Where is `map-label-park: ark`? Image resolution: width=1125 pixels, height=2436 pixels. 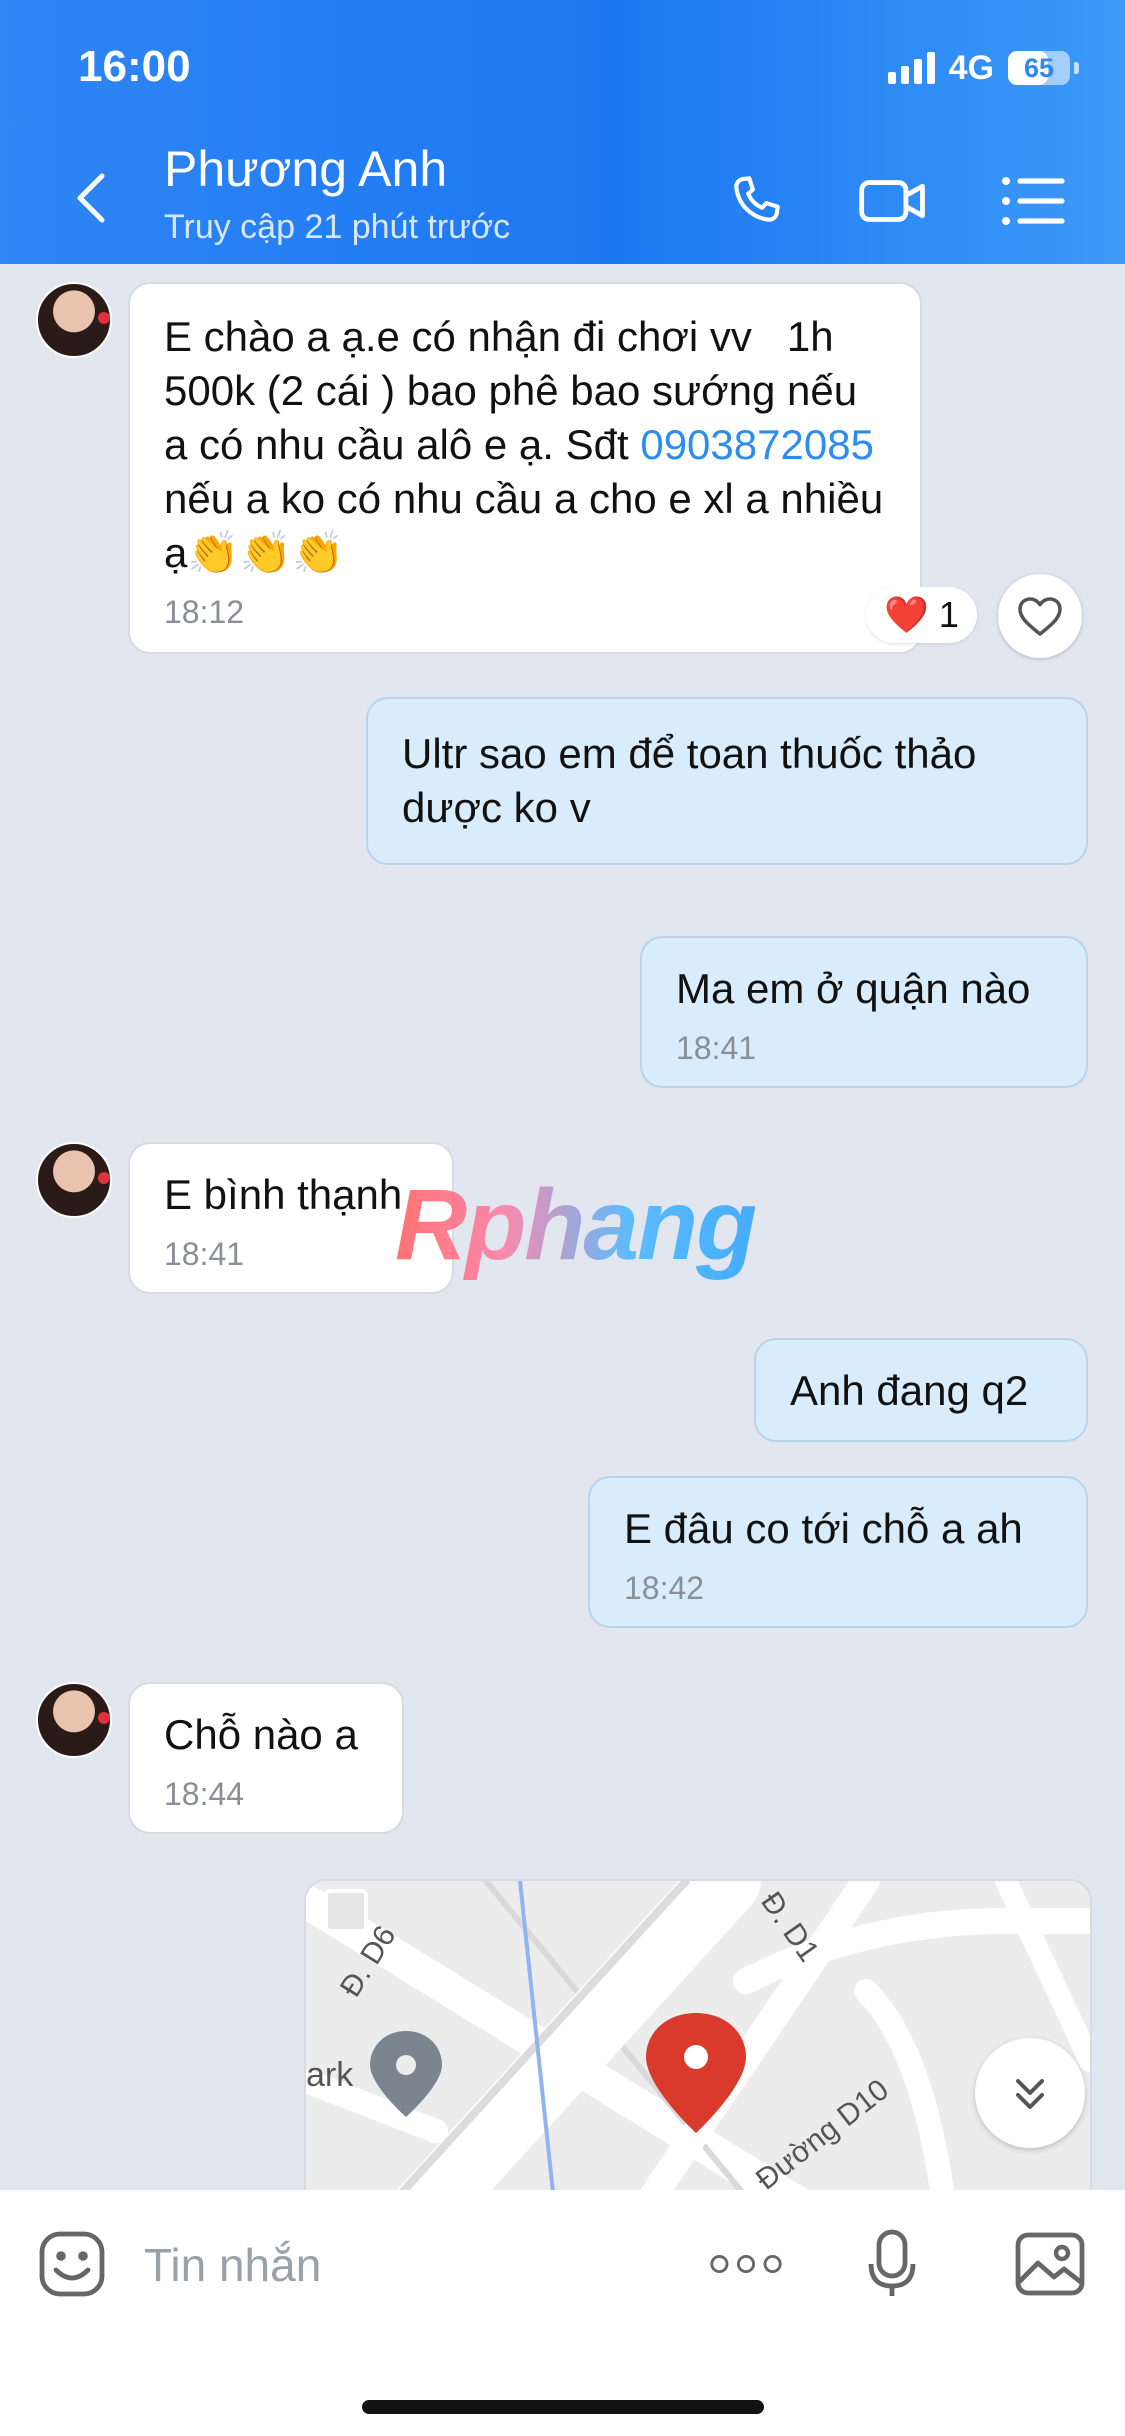
map-label-park: ark is located at coordinates (330, 2075).